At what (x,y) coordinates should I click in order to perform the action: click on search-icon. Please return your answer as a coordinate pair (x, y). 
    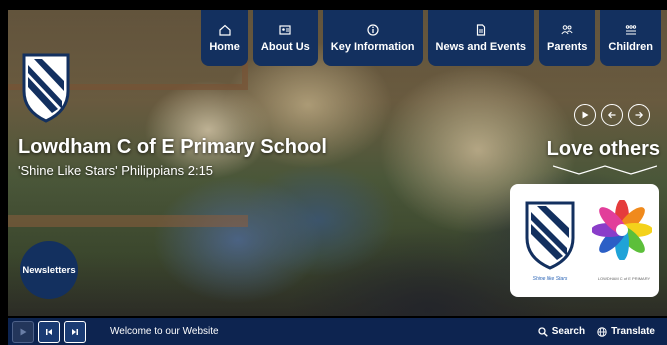
    Looking at the image, I should click on (543, 331).